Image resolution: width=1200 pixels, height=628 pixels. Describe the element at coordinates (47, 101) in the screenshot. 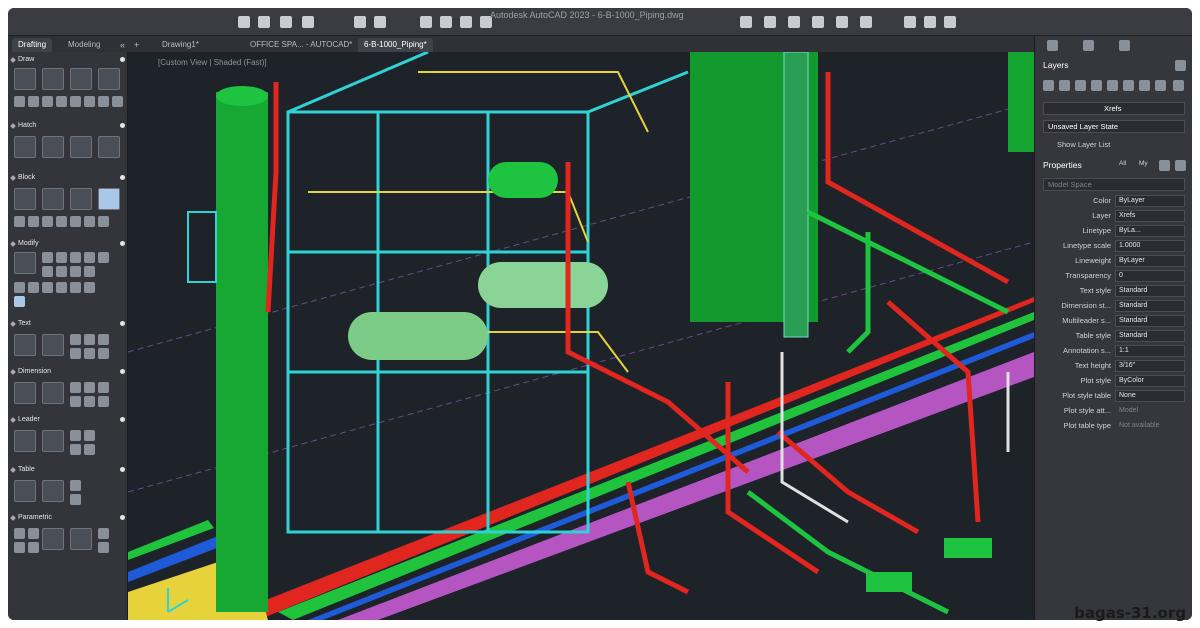

I see `ray-tool-icon` at that location.